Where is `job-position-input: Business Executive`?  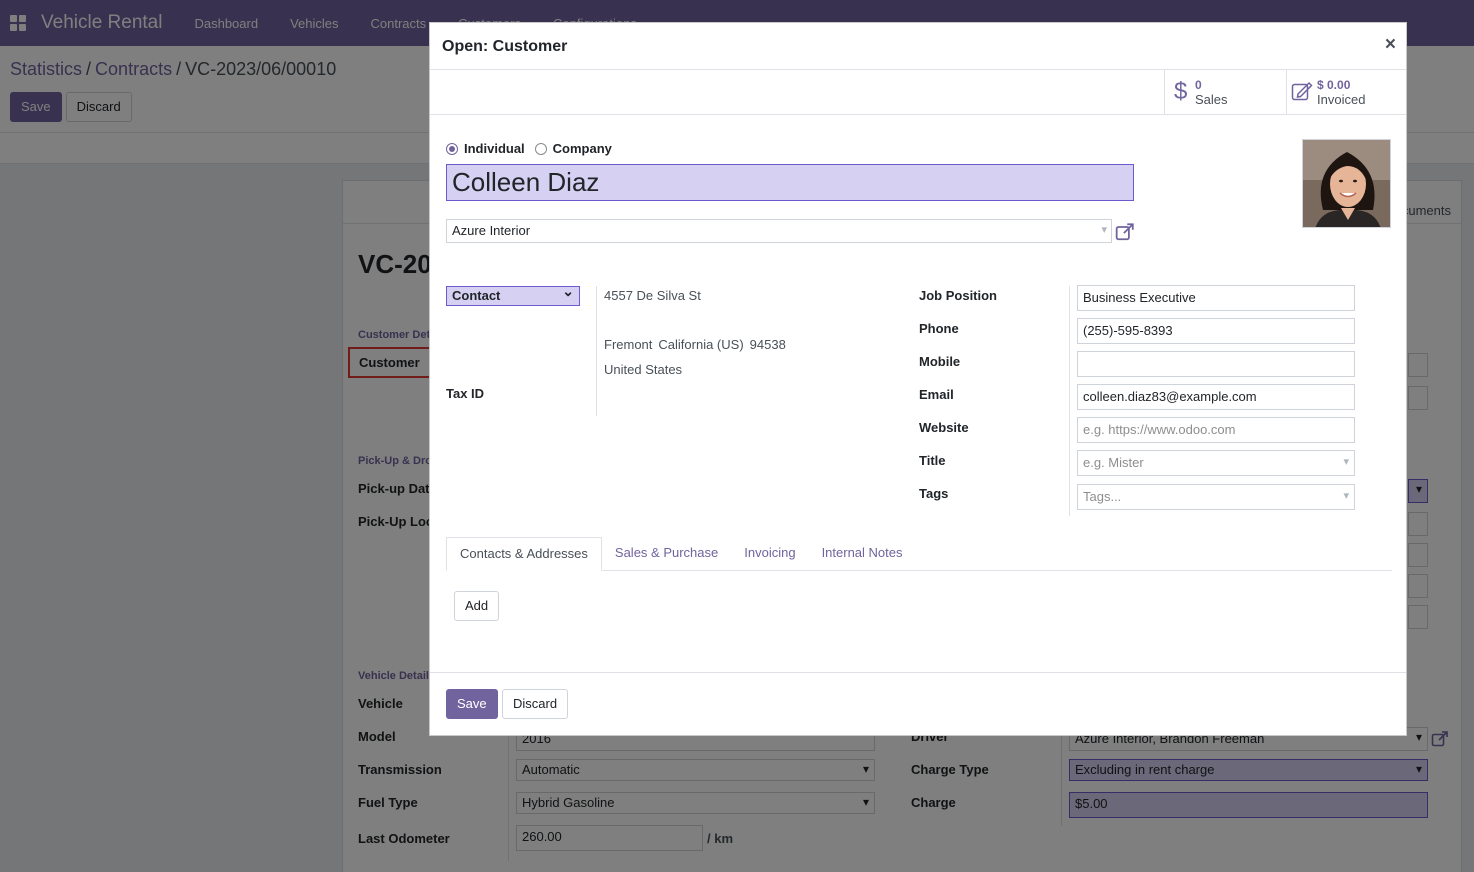 job-position-input: Business Executive is located at coordinates (1216, 298).